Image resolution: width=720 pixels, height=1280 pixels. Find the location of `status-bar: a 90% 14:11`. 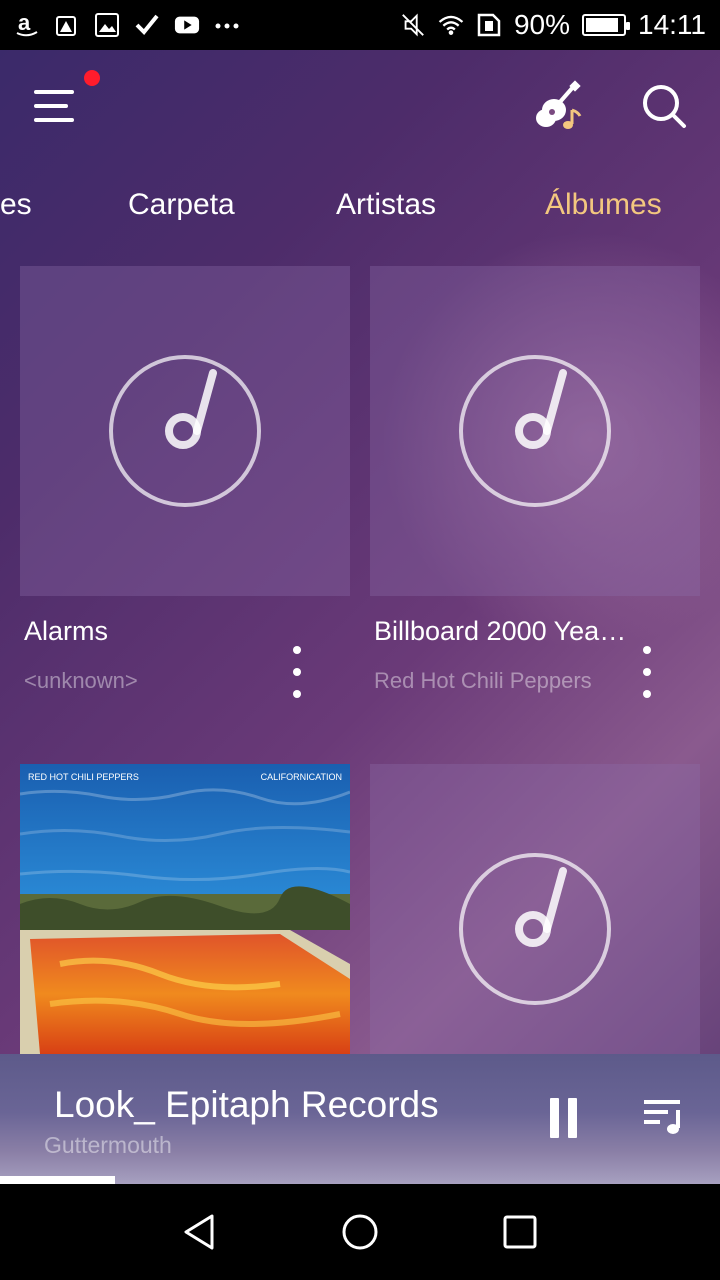

status-bar: a 90% 14:11 is located at coordinates (360, 25).